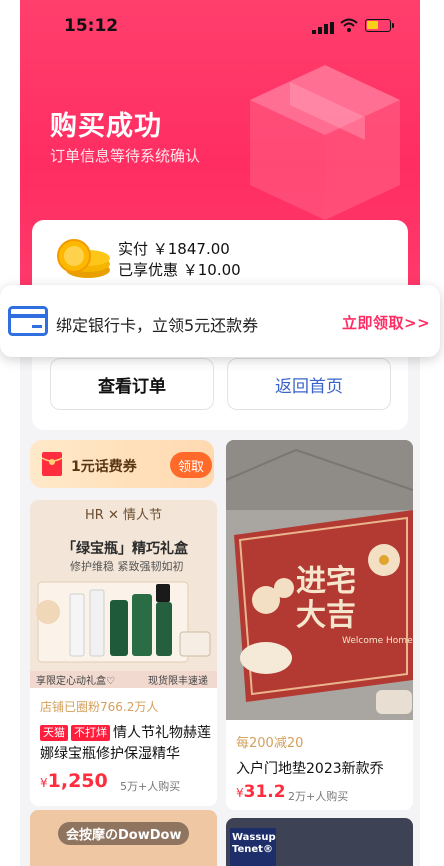 Image resolution: width=444 pixels, height=866 pixels. I want to click on tmall-tag: 天猫, so click(54, 733).